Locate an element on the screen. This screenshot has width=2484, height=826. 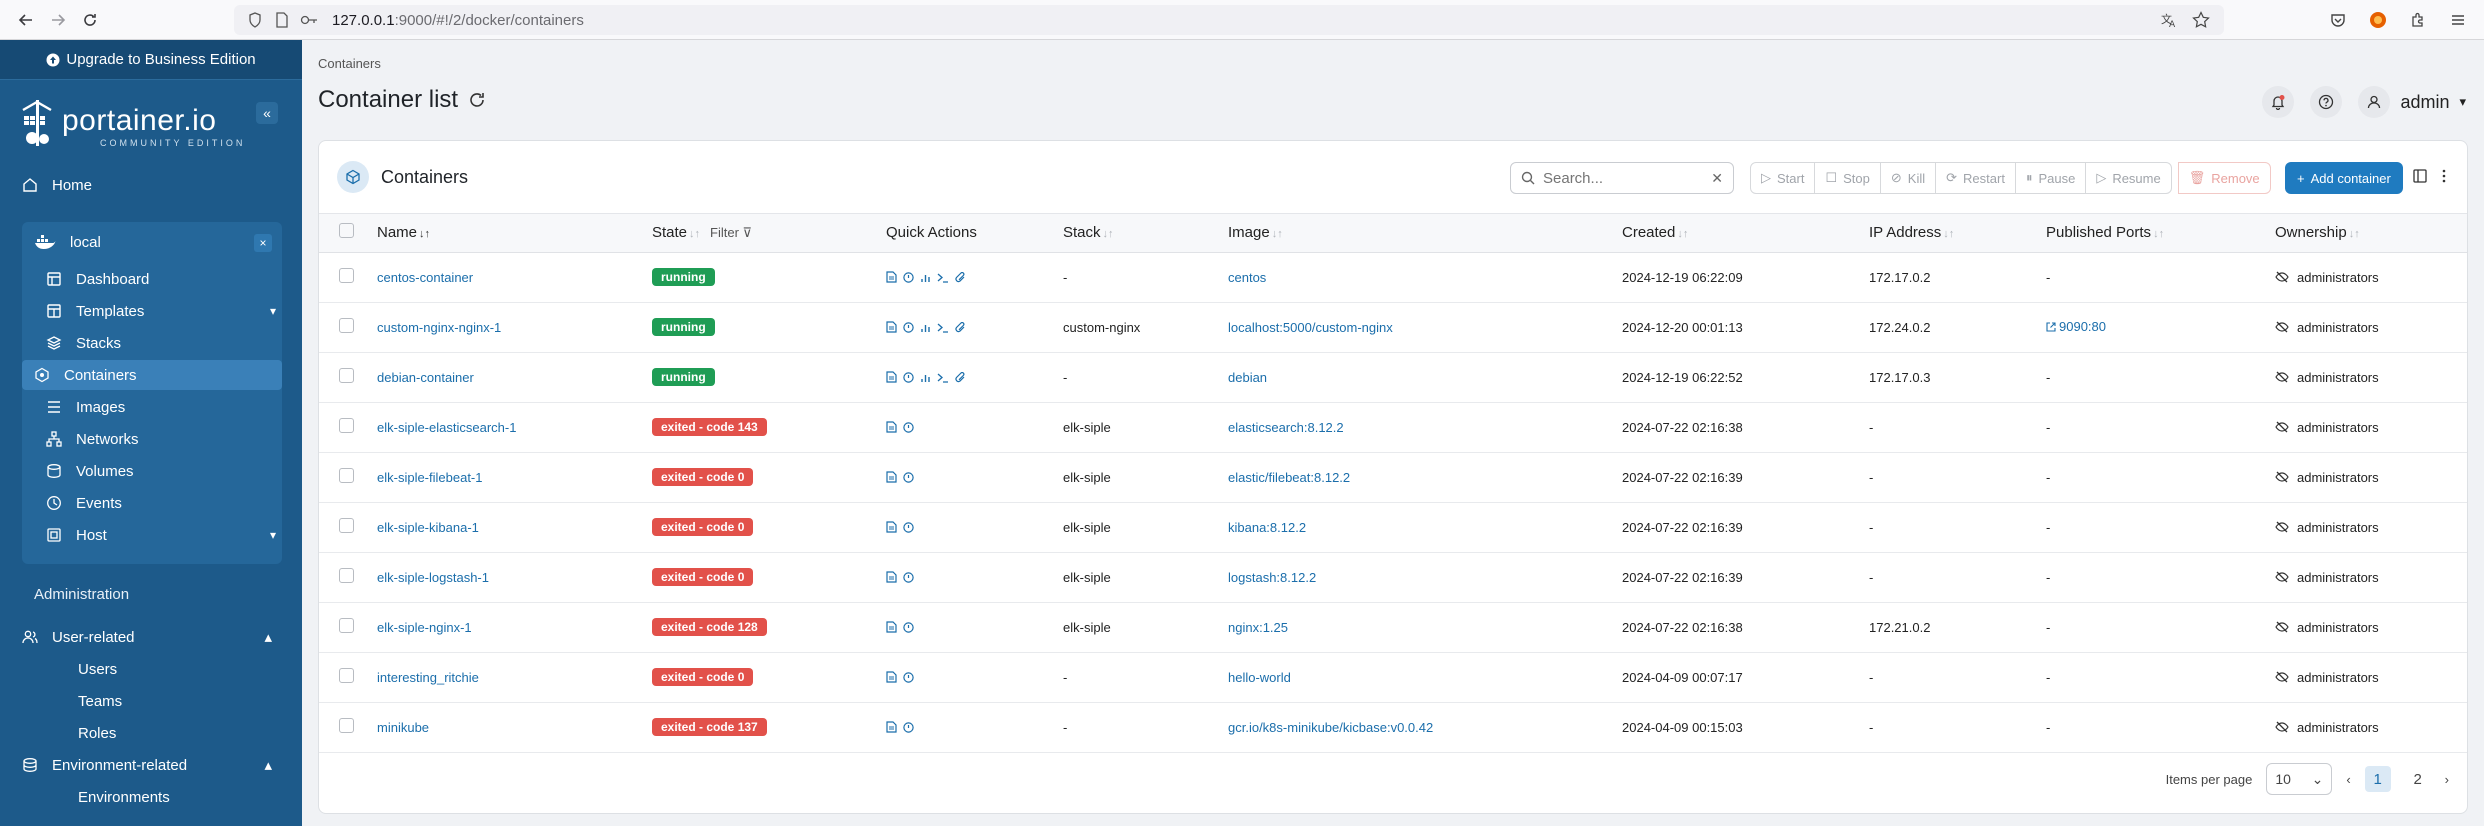
column-stack: Stack ↓↑ is located at coordinates (1145, 233).